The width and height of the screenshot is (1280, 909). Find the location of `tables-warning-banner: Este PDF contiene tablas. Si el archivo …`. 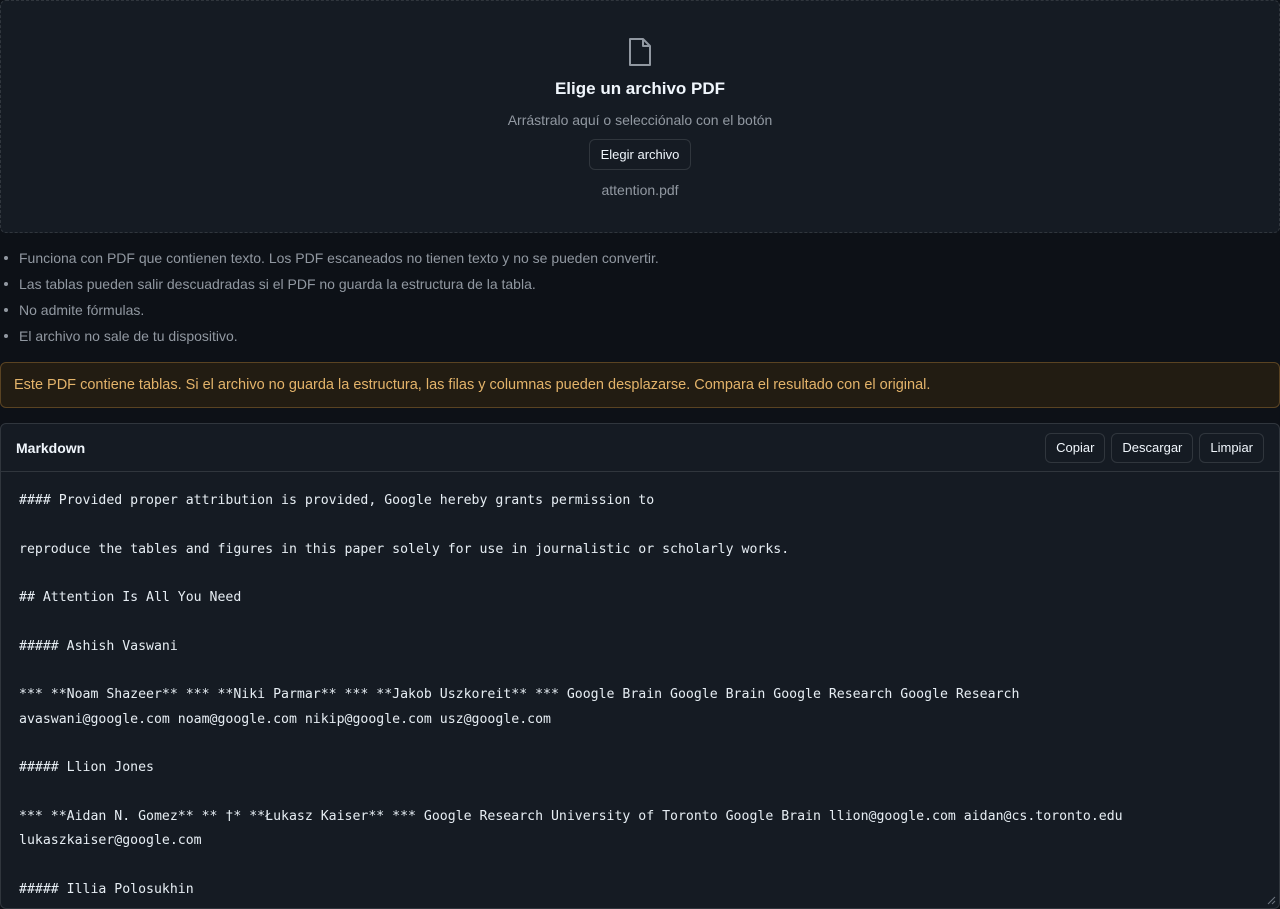

tables-warning-banner: Este PDF contiene tablas. Si el archivo … is located at coordinates (640, 385).